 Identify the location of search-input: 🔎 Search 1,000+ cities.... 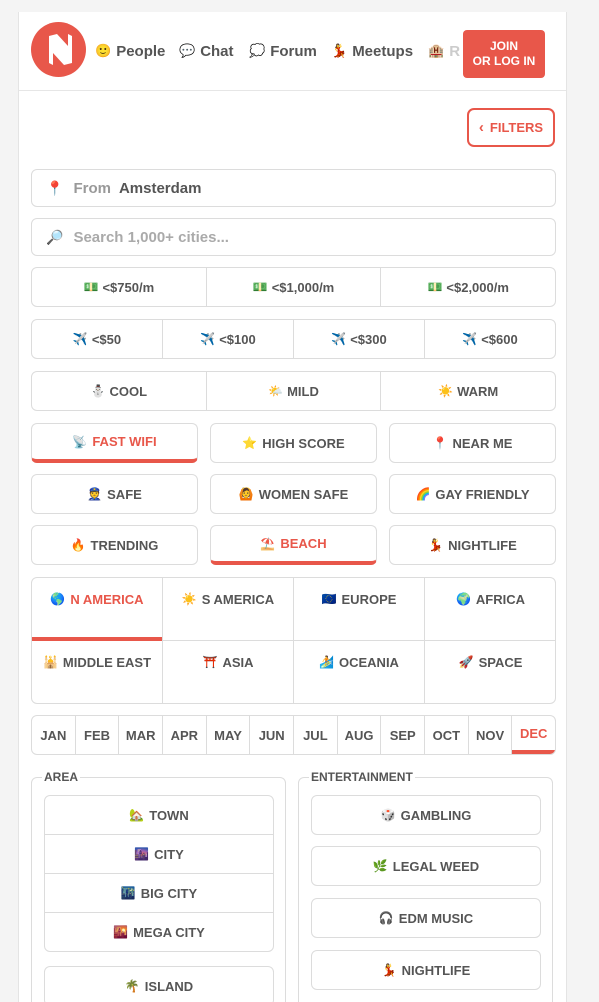
(293, 237).